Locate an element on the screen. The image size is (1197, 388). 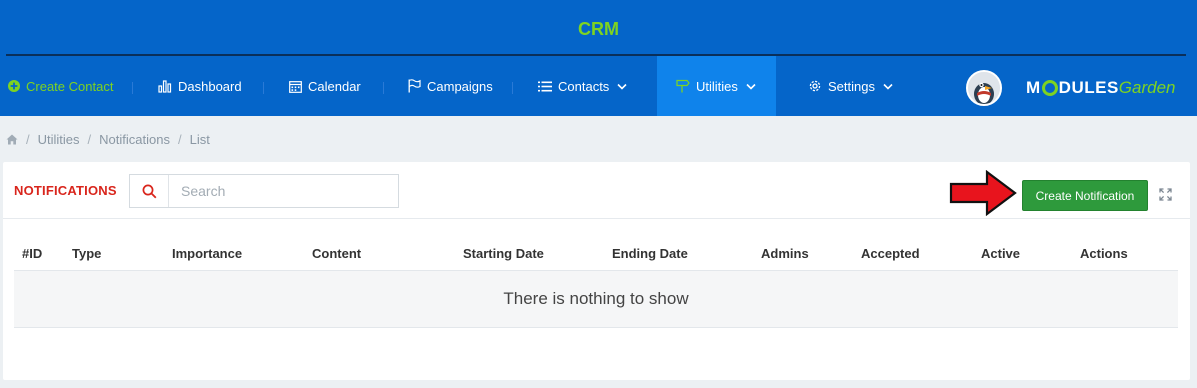
nav-dashboard: Dashboard is located at coordinates (200, 86).